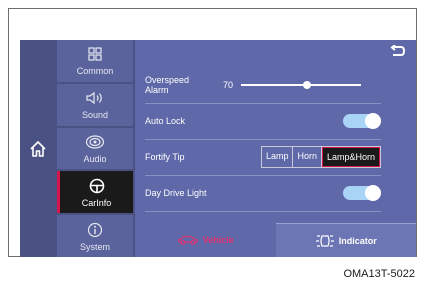  What do you see at coordinates (263, 193) in the screenshot?
I see `daydrive-row: Day Drive Light` at bounding box center [263, 193].